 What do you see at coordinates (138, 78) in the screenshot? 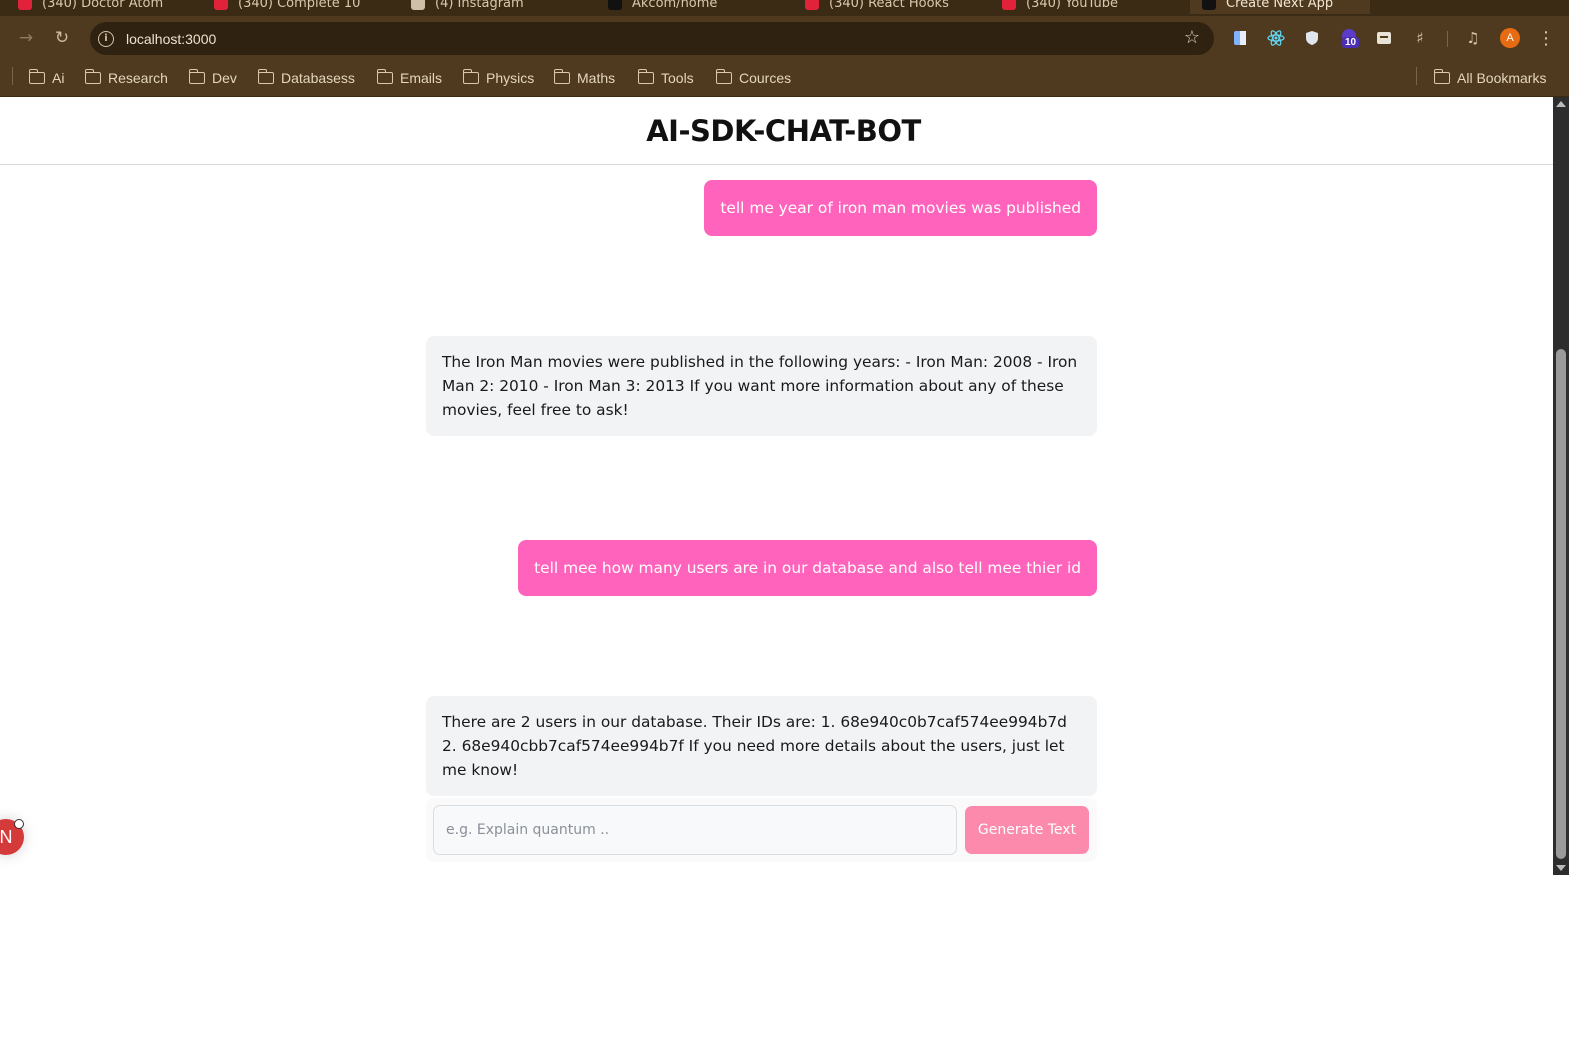
I see `bookmark-label: Research` at bounding box center [138, 78].